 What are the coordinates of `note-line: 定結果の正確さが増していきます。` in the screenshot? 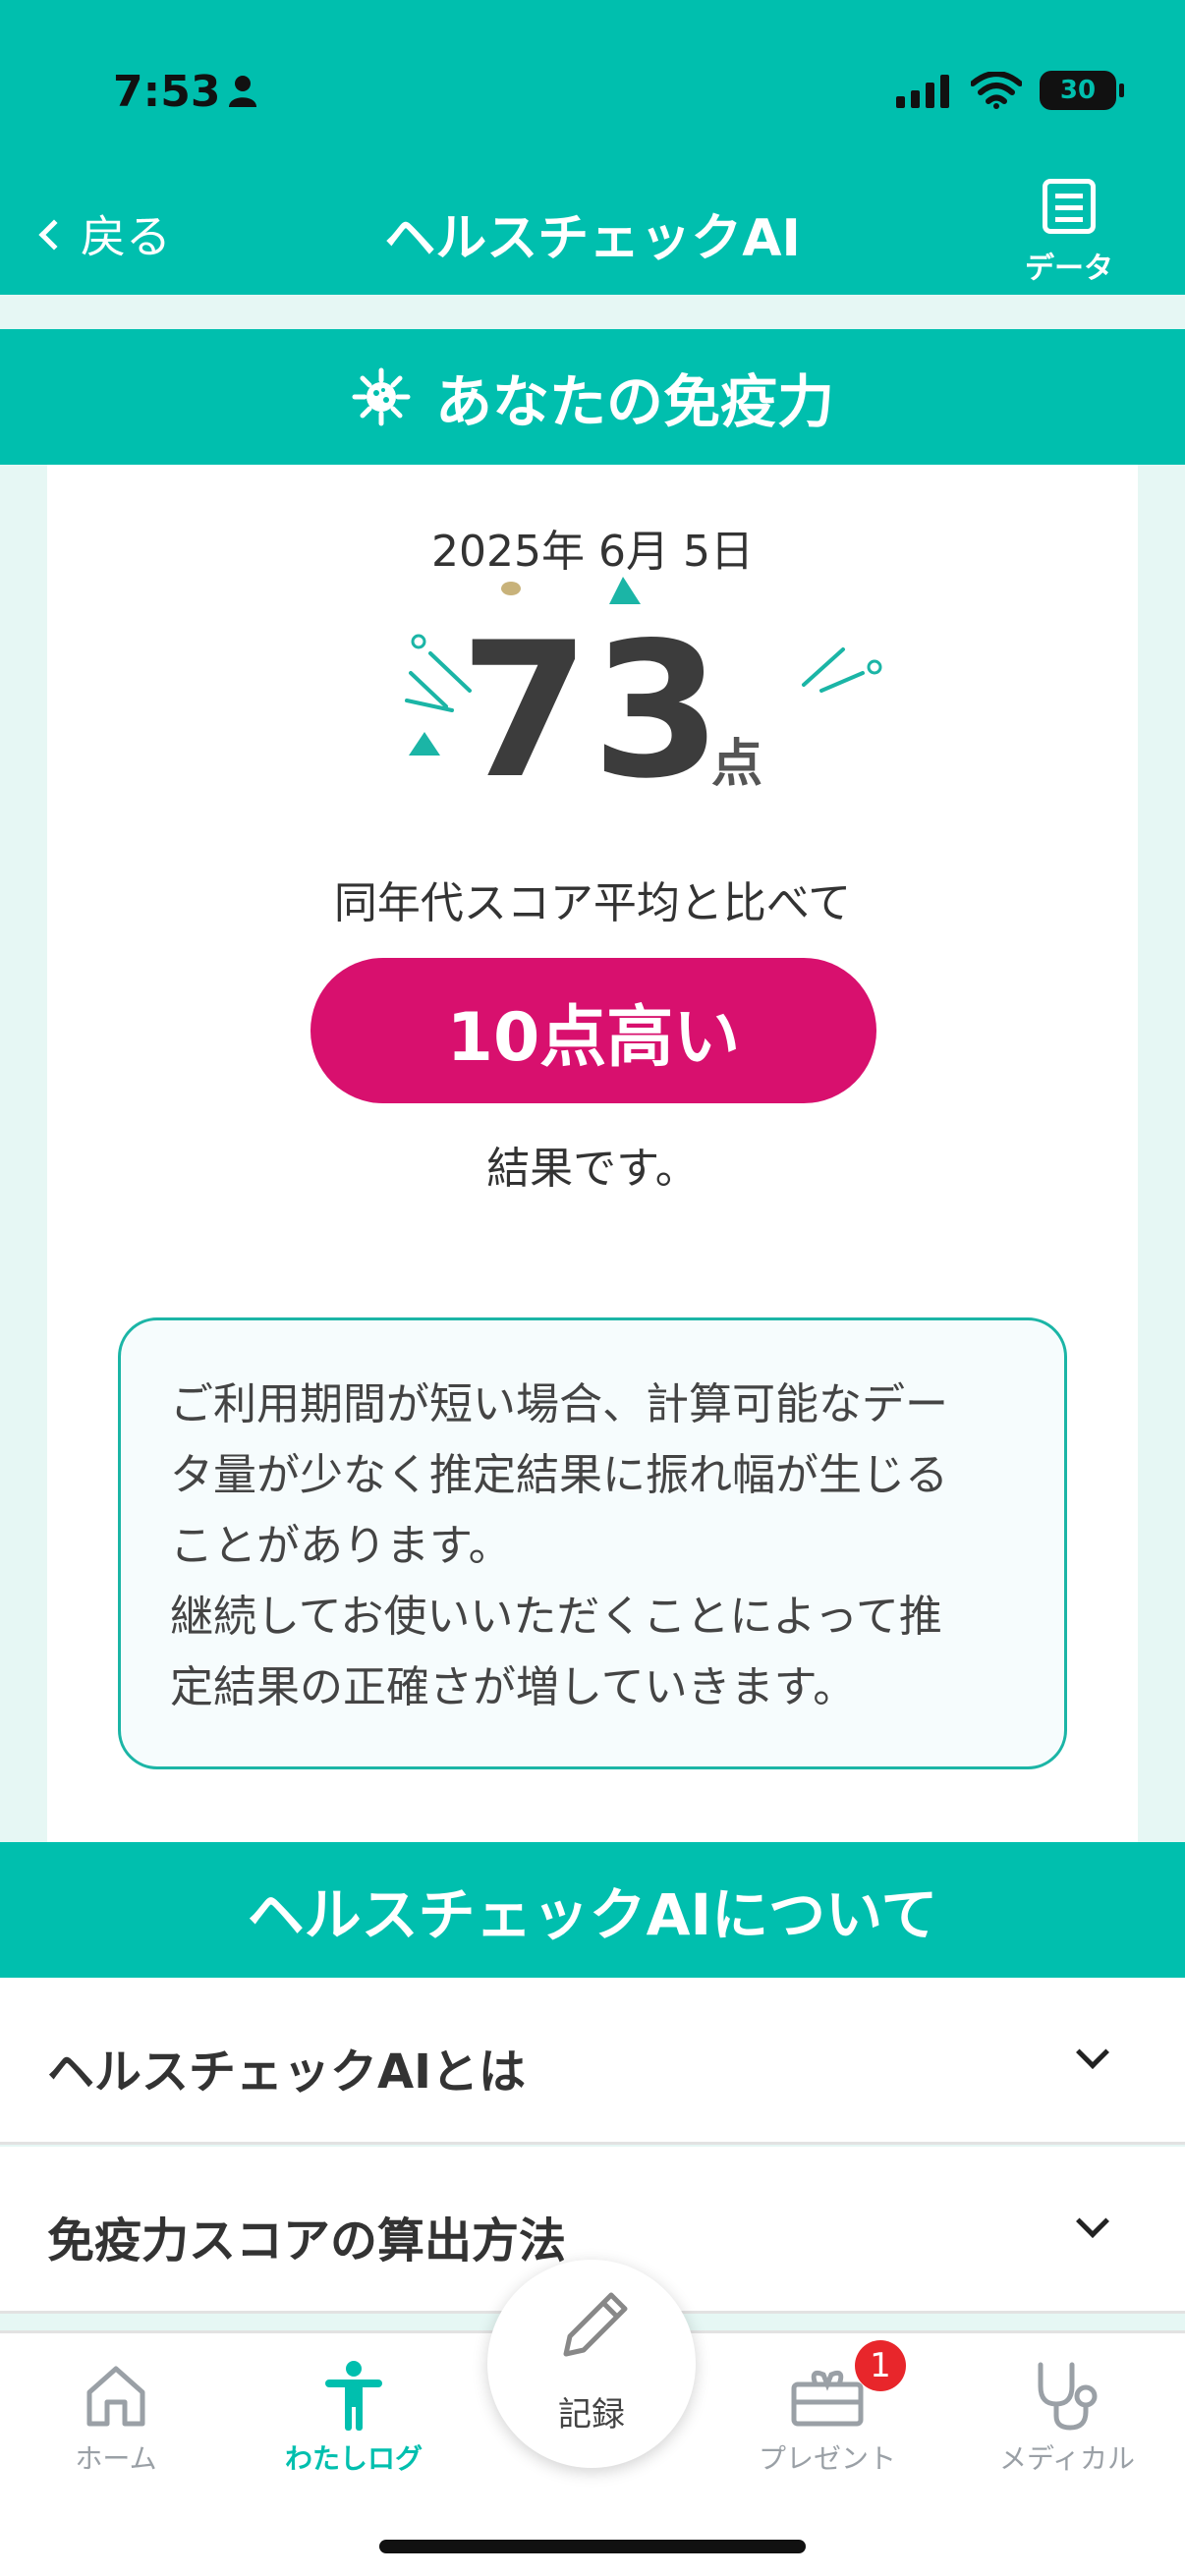 It's located at (513, 1687).